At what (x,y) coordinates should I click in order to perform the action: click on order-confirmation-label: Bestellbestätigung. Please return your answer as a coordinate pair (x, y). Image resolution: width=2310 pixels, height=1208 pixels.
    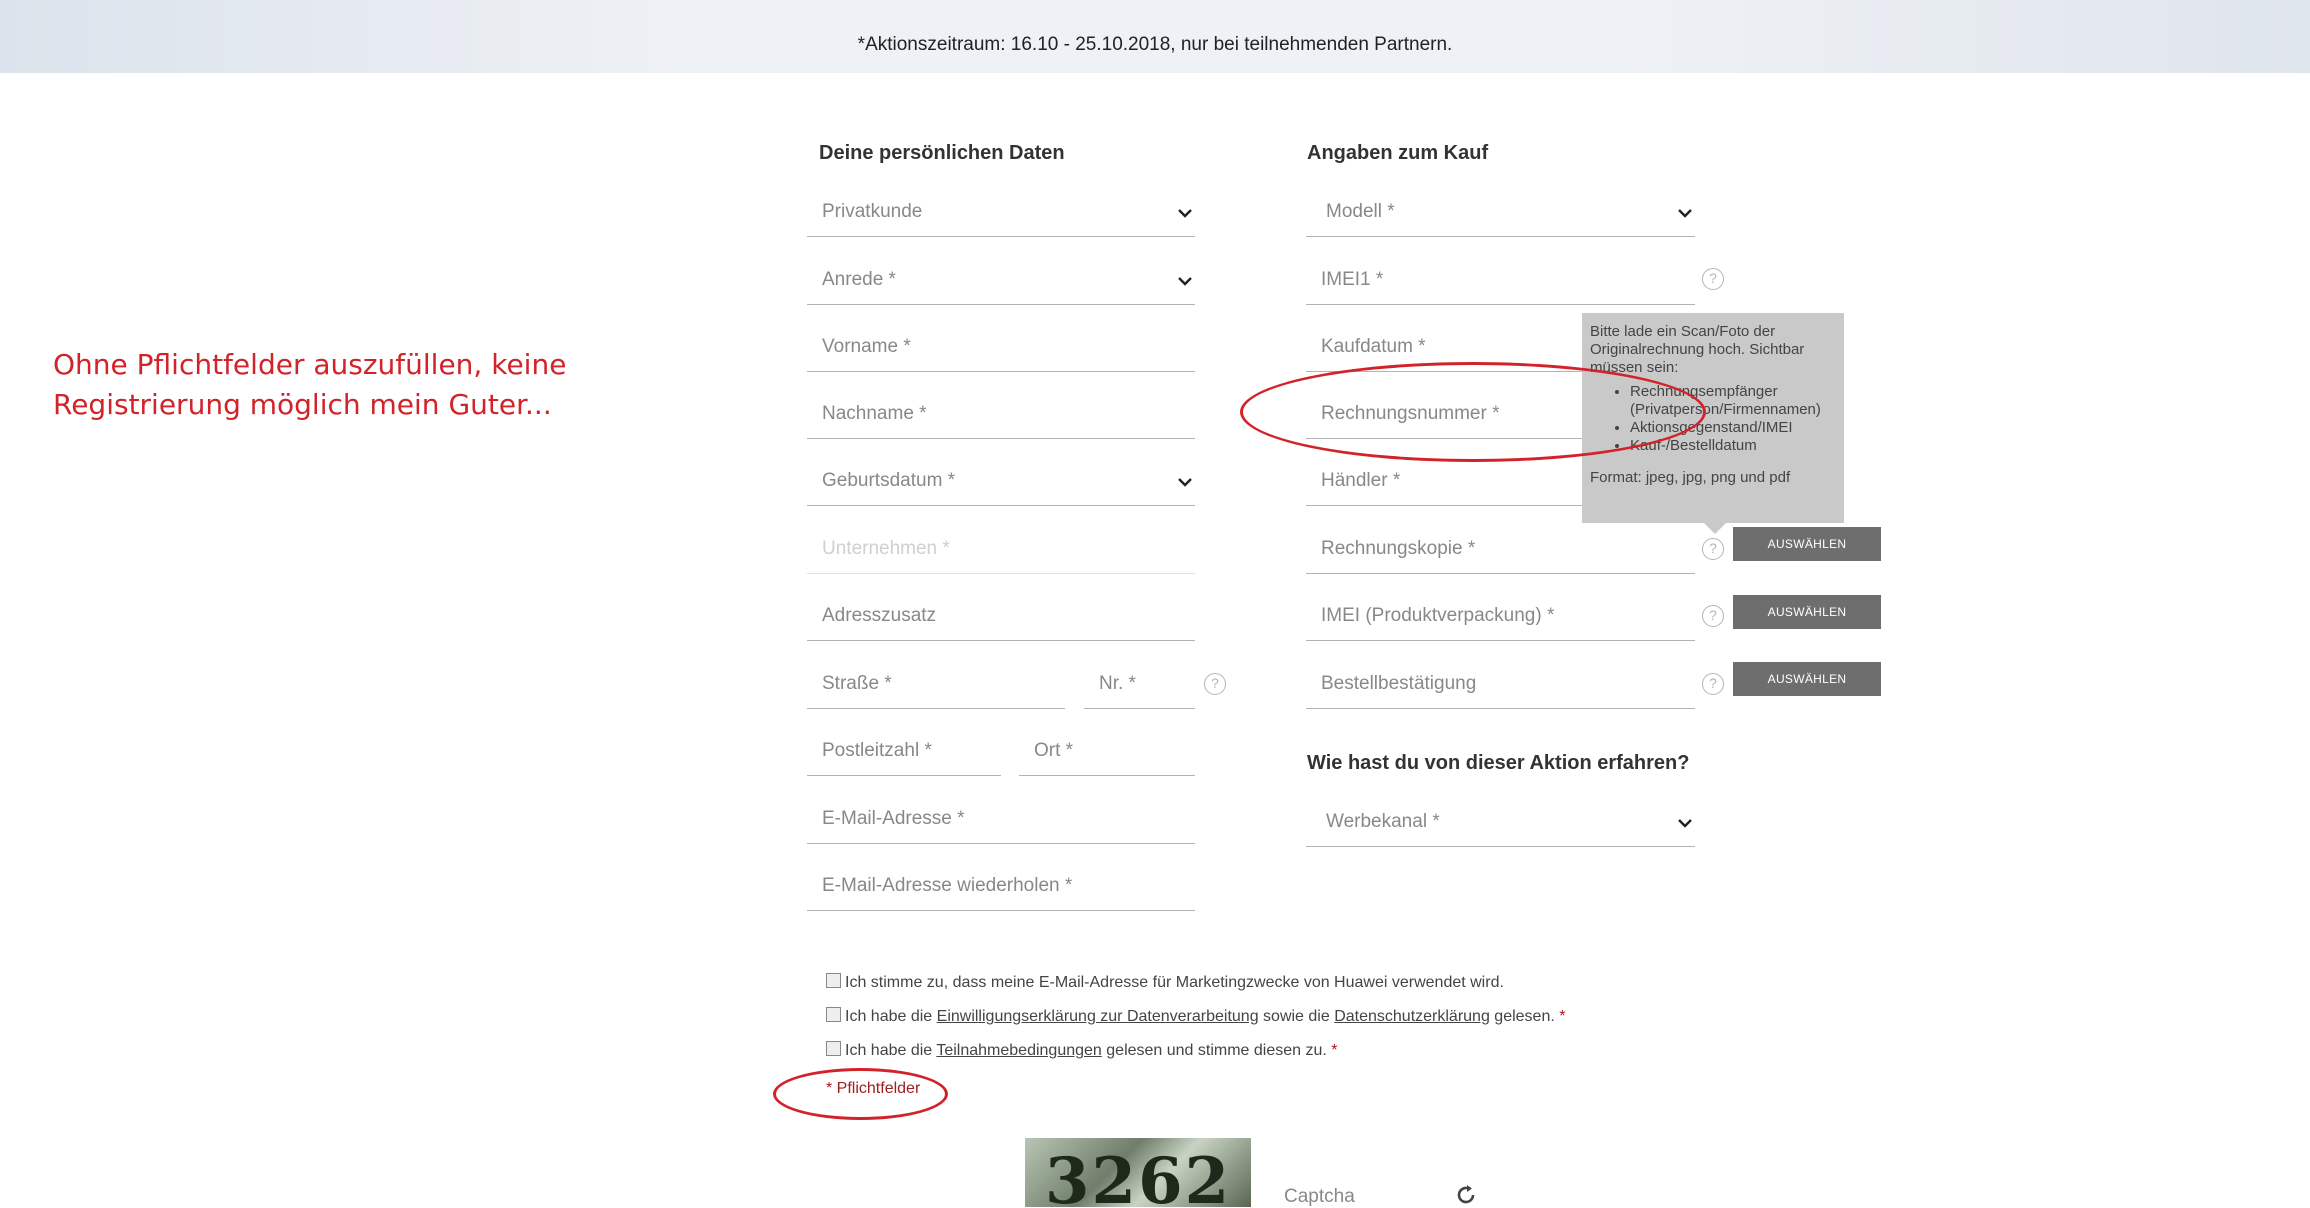
    Looking at the image, I should click on (1399, 683).